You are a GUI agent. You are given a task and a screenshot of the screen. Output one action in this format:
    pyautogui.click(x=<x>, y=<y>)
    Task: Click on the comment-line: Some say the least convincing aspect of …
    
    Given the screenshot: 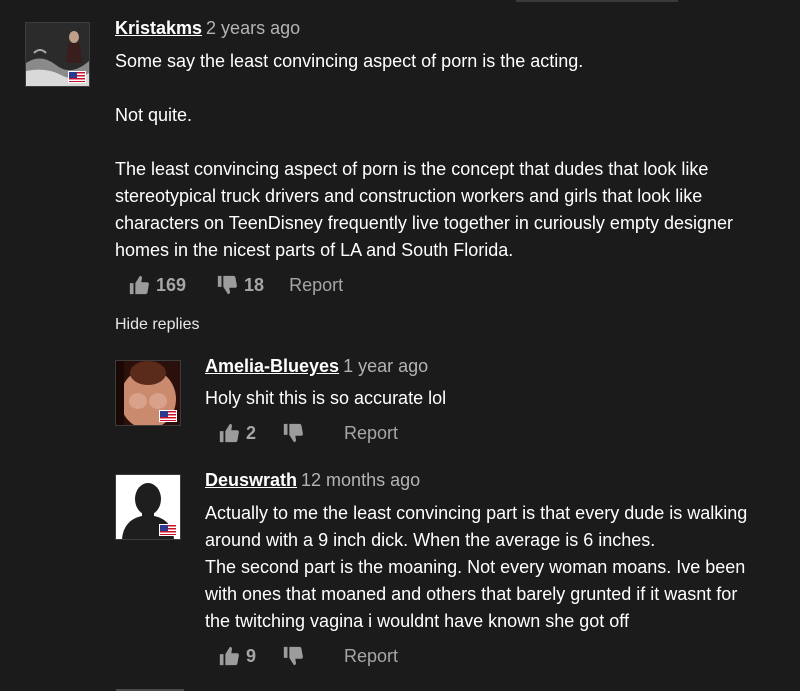 What is the action you would take?
    pyautogui.click(x=349, y=61)
    